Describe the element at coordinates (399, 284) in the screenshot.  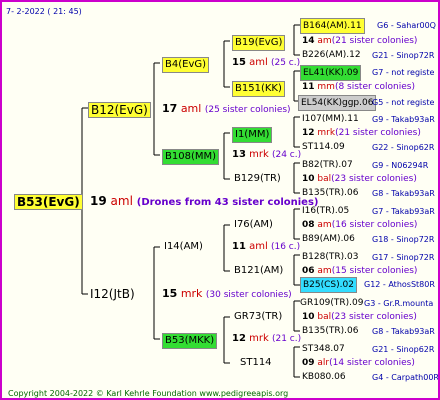
I see `gen4-info-12: G12 - AthosSt80R` at that location.